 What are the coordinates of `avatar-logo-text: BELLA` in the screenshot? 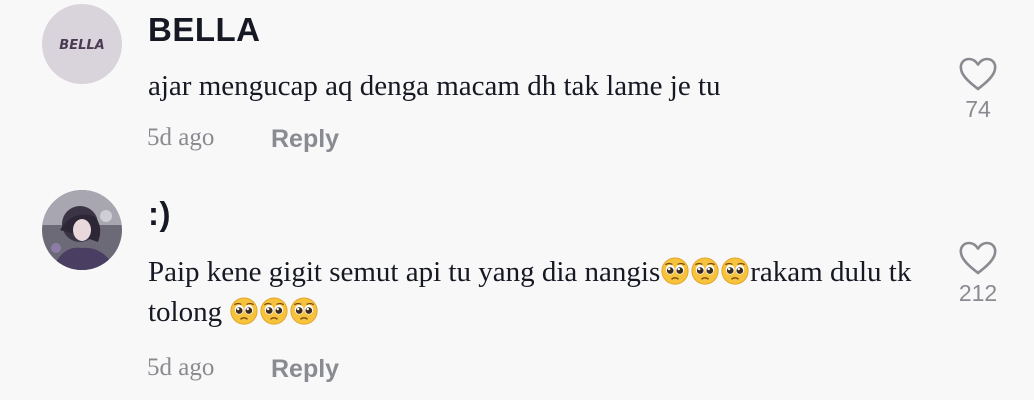 It's located at (81, 45).